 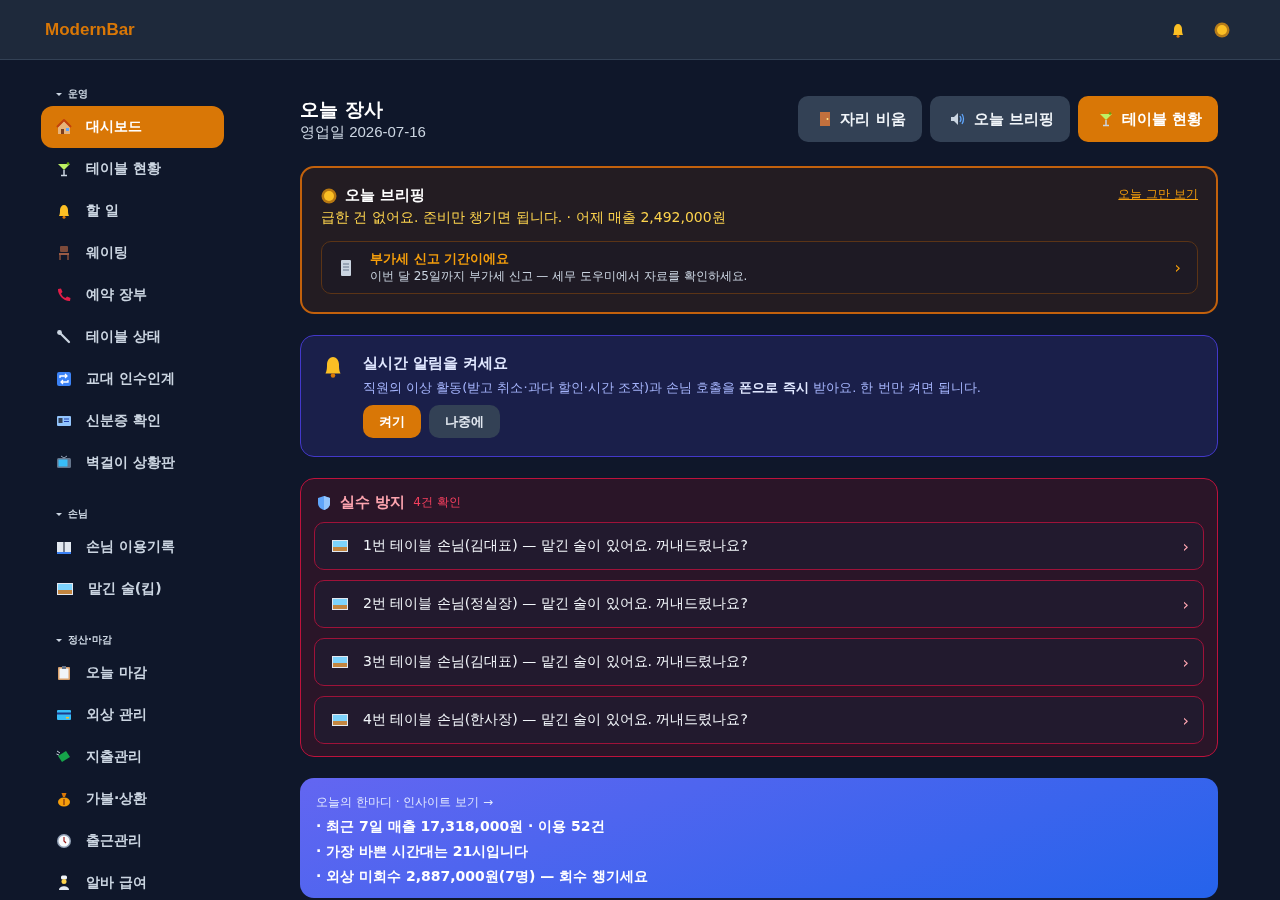 What do you see at coordinates (363, 132) in the screenshot?
I see `business-date: 영업일 2026-07-16` at bounding box center [363, 132].